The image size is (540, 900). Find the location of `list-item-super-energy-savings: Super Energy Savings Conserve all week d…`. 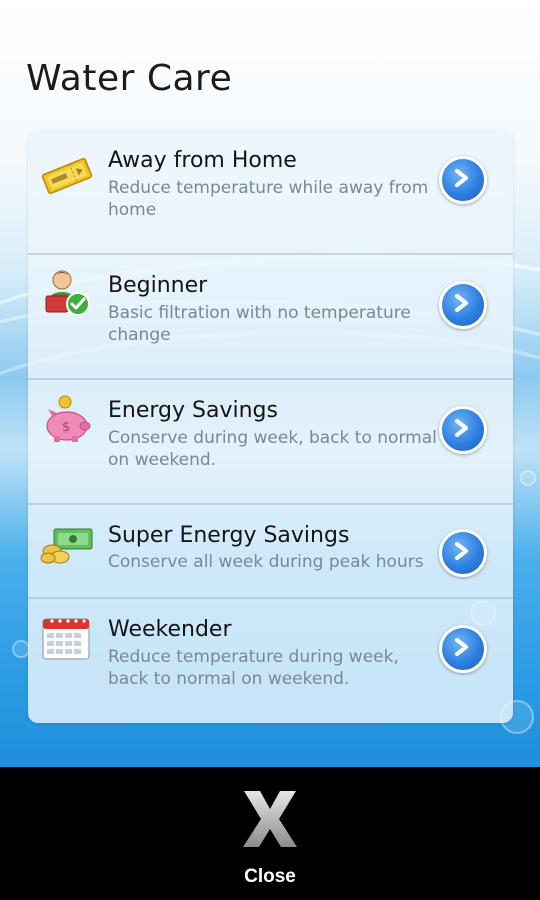

list-item-super-energy-savings: Super Energy Savings Conserve all week d… is located at coordinates (270, 552).